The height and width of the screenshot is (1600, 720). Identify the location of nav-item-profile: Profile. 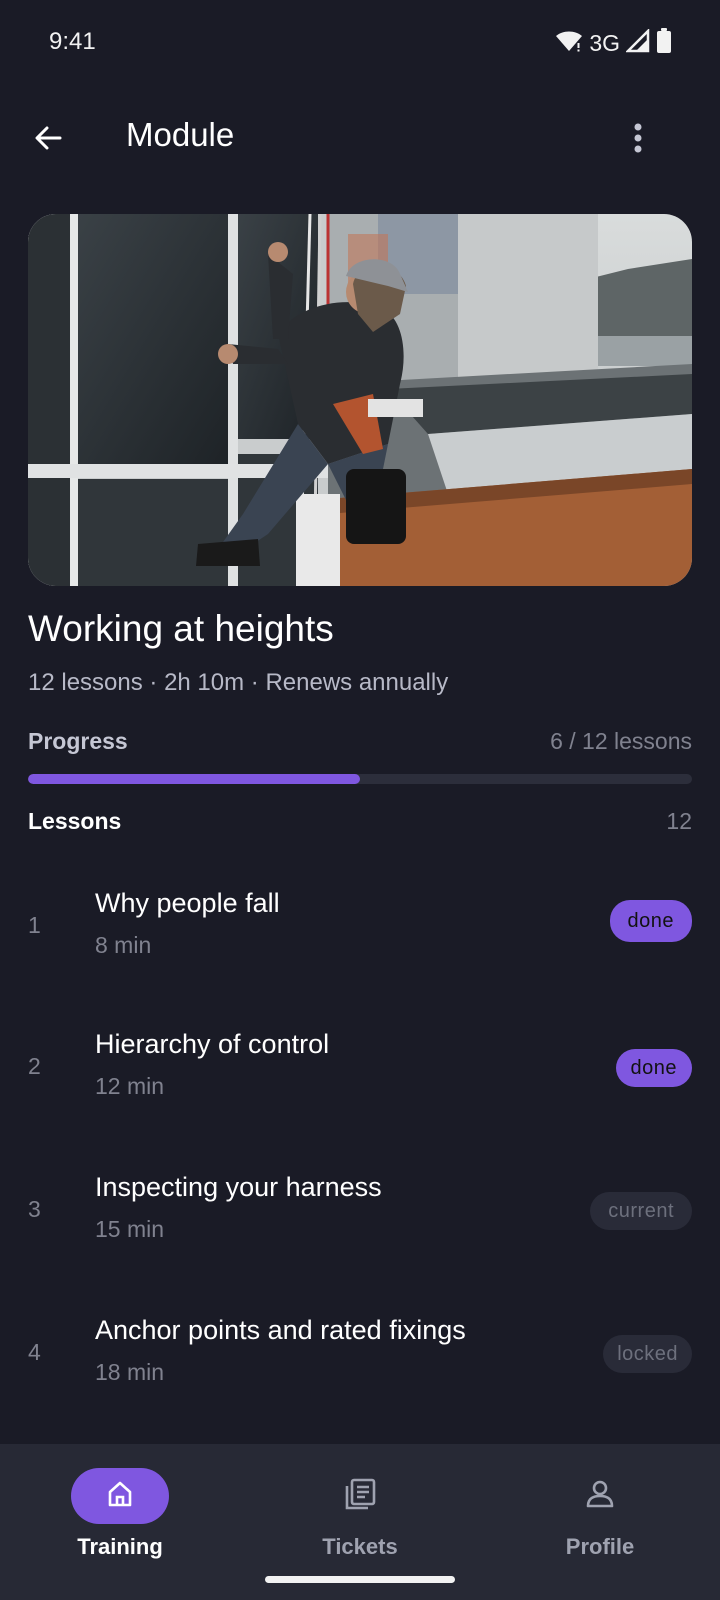
(600, 1511).